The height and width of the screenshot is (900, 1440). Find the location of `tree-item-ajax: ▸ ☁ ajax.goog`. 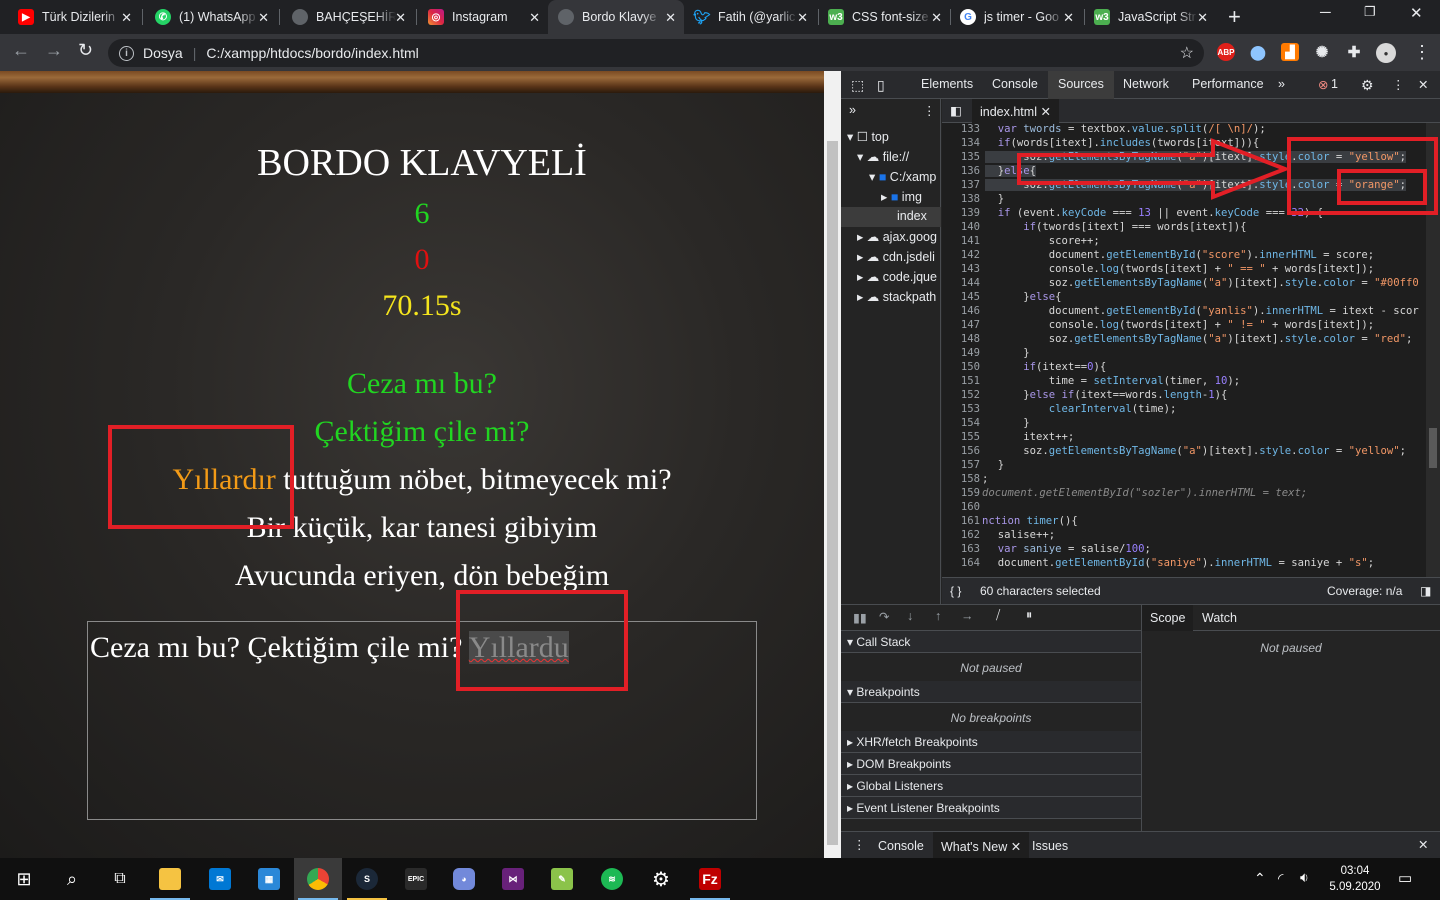

tree-item-ajax: ▸ ☁ ajax.goog is located at coordinates (897, 236).